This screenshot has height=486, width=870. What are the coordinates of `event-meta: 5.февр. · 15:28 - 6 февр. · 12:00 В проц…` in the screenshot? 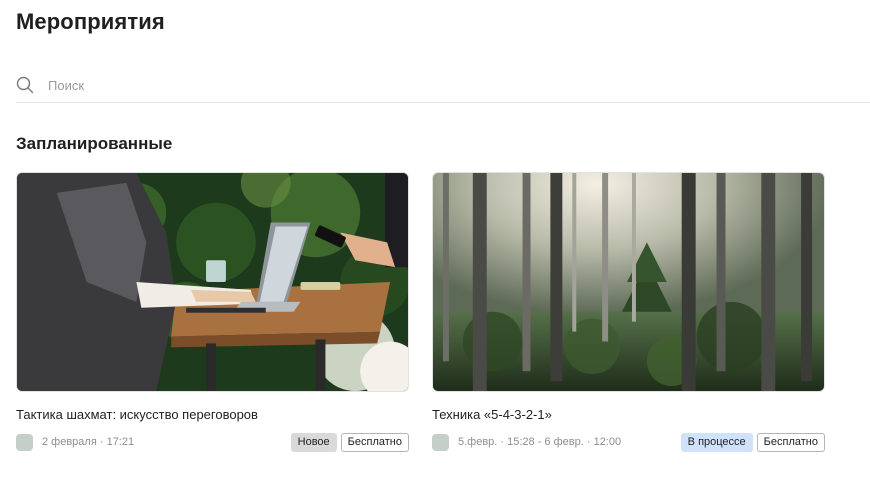 It's located at (628, 442).